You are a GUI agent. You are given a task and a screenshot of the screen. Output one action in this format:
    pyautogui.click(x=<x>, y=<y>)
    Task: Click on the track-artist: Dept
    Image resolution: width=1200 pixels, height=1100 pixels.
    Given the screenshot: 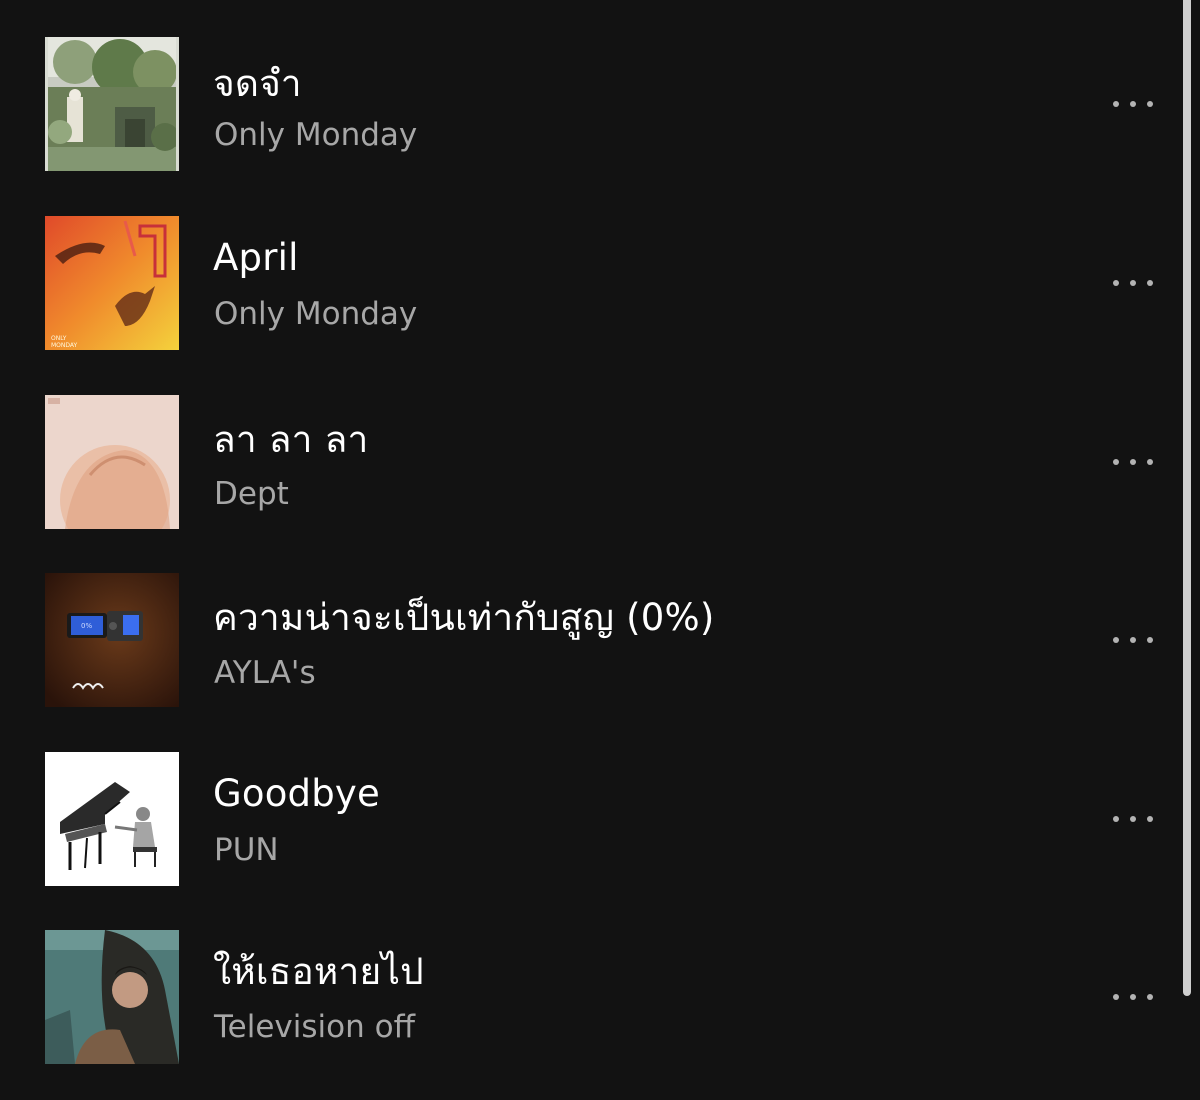 What is the action you would take?
    pyautogui.click(x=251, y=494)
    